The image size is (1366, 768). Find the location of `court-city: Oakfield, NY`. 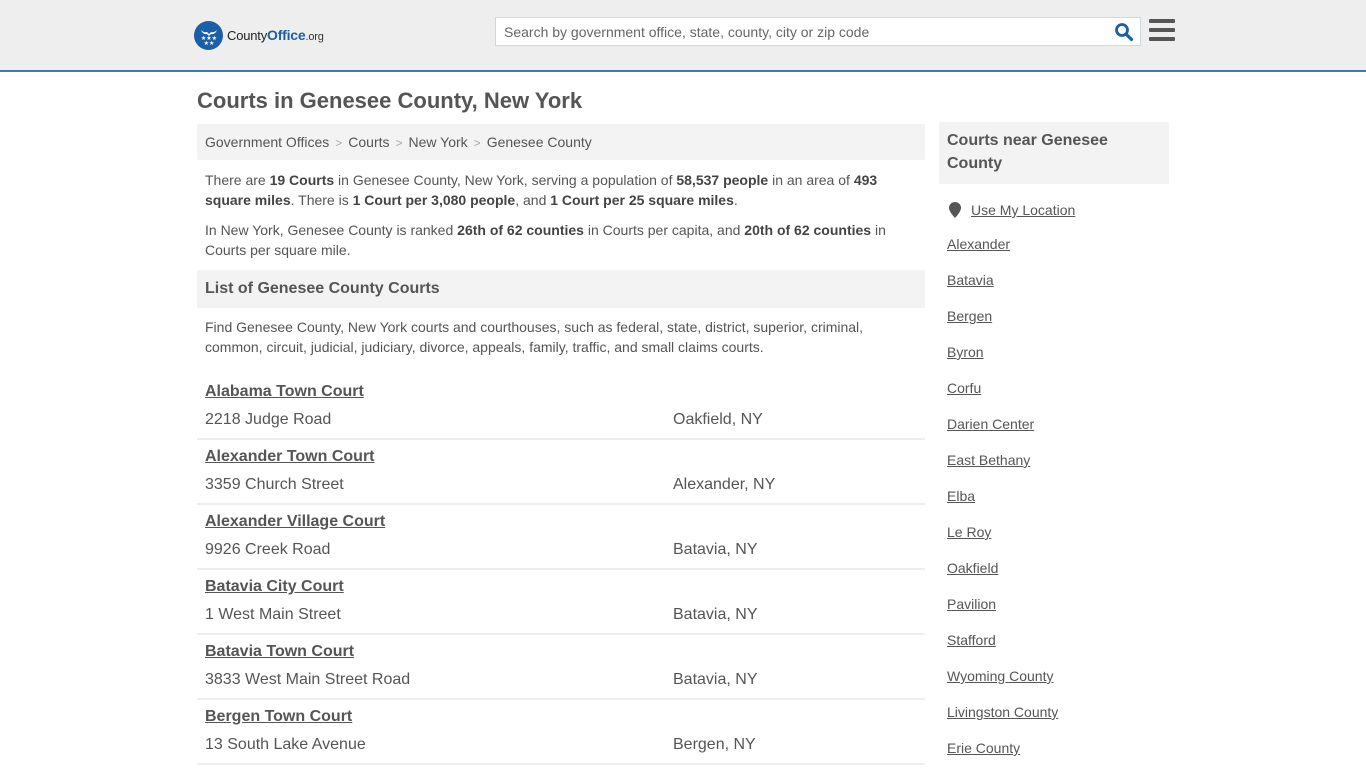

court-city: Oakfield, NY is located at coordinates (718, 419).